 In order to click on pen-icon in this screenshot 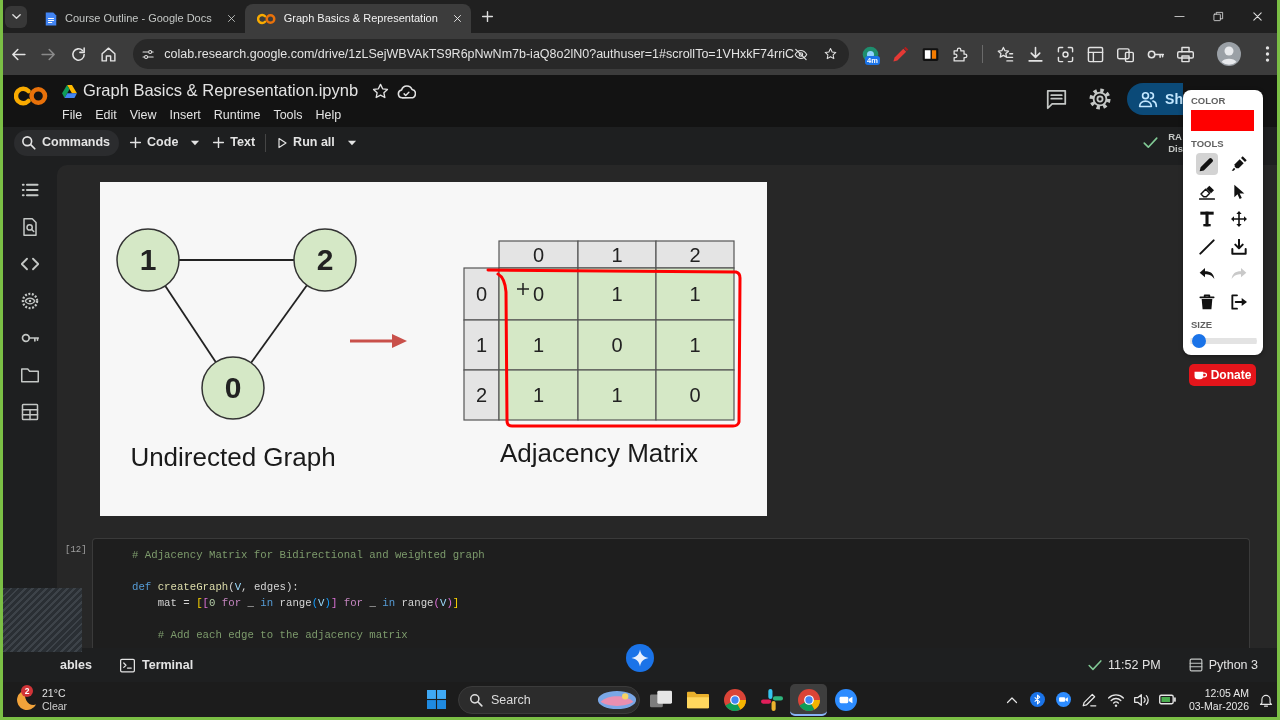, I will do `click(1090, 699)`.